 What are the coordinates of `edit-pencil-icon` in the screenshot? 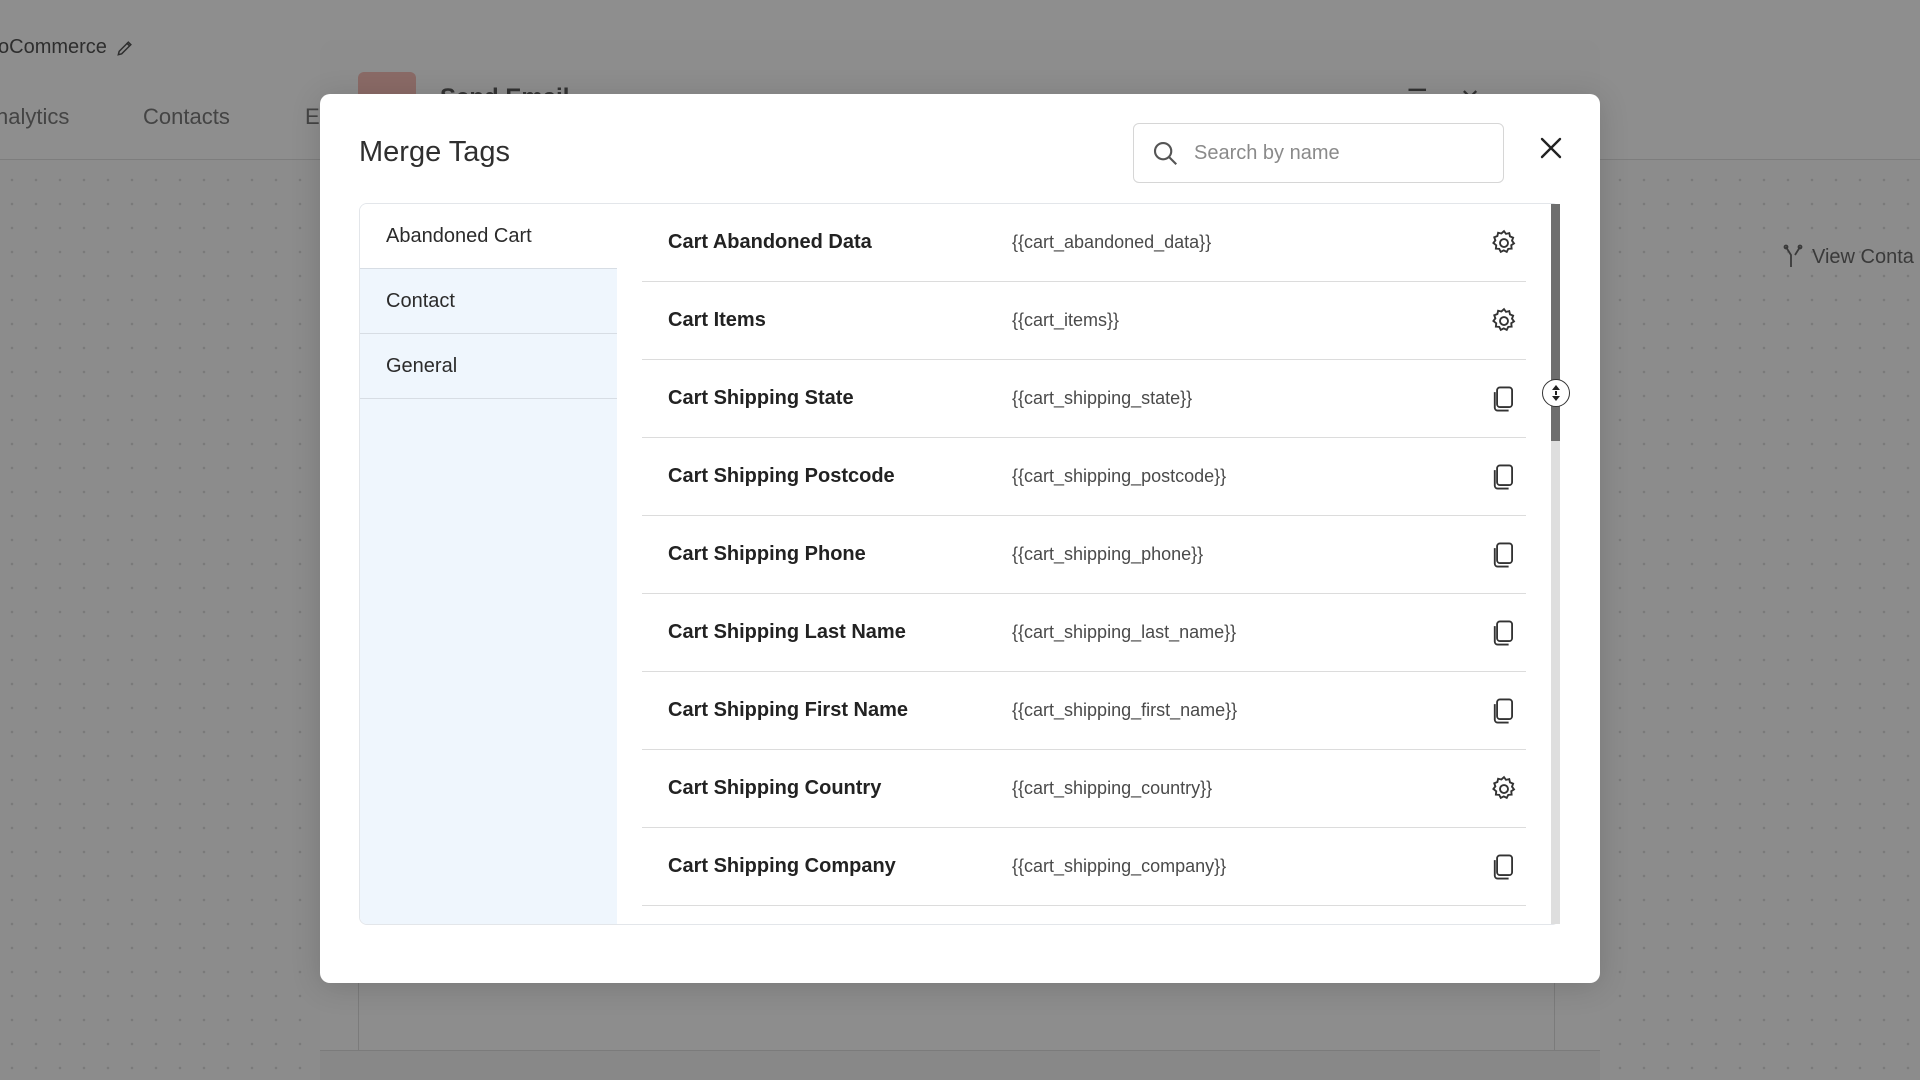 It's located at (125, 48).